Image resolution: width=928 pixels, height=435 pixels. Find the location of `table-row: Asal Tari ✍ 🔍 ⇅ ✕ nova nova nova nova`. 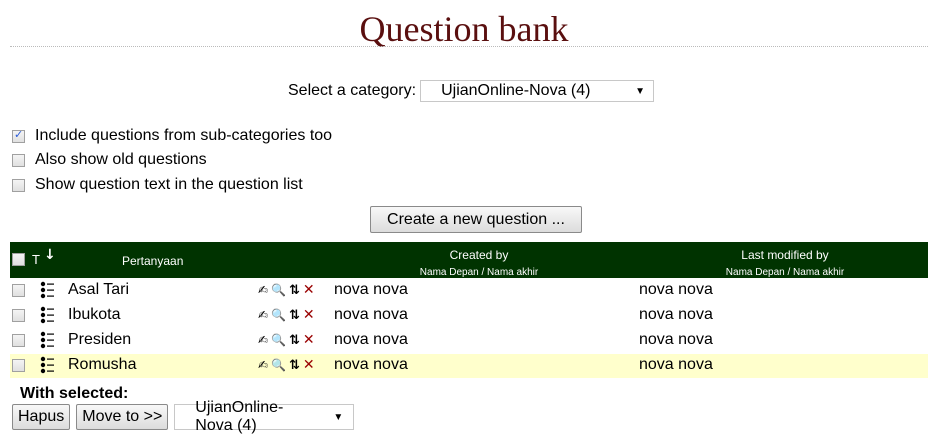

table-row: Asal Tari ✍ 🔍 ⇅ ✕ nova nova nova nova is located at coordinates (469, 291).